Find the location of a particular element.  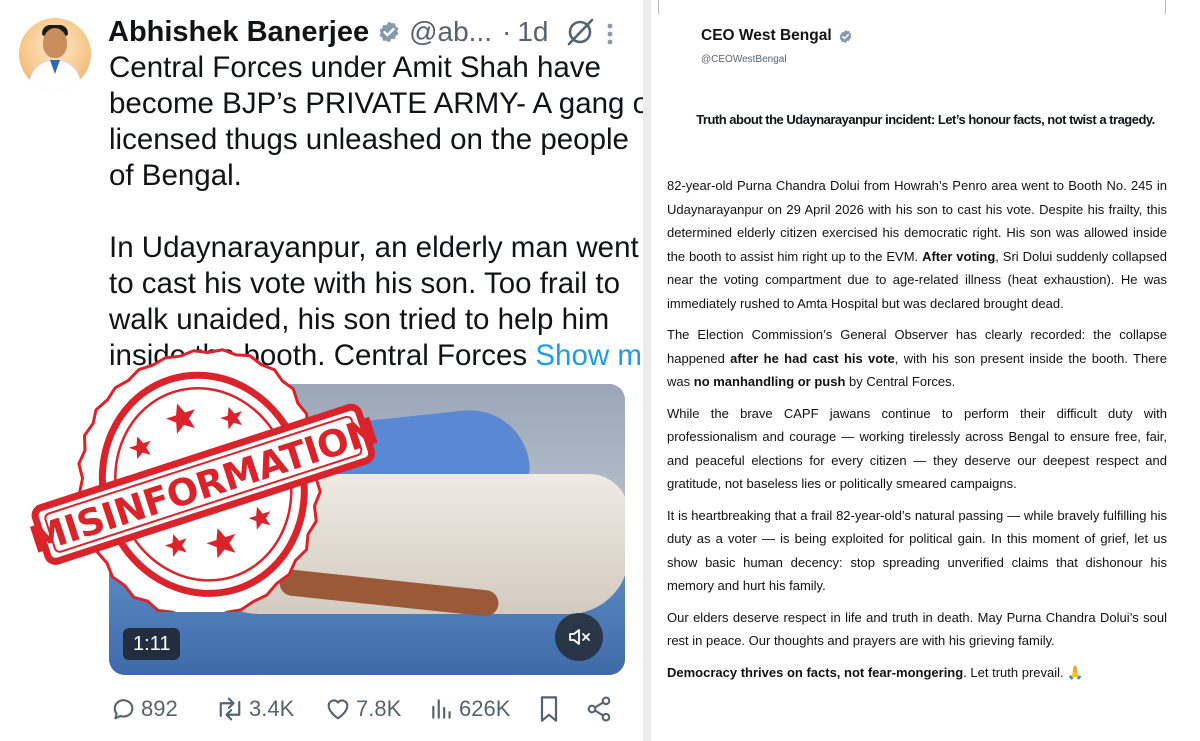

show-more-link: Show more is located at coordinates (589, 355).